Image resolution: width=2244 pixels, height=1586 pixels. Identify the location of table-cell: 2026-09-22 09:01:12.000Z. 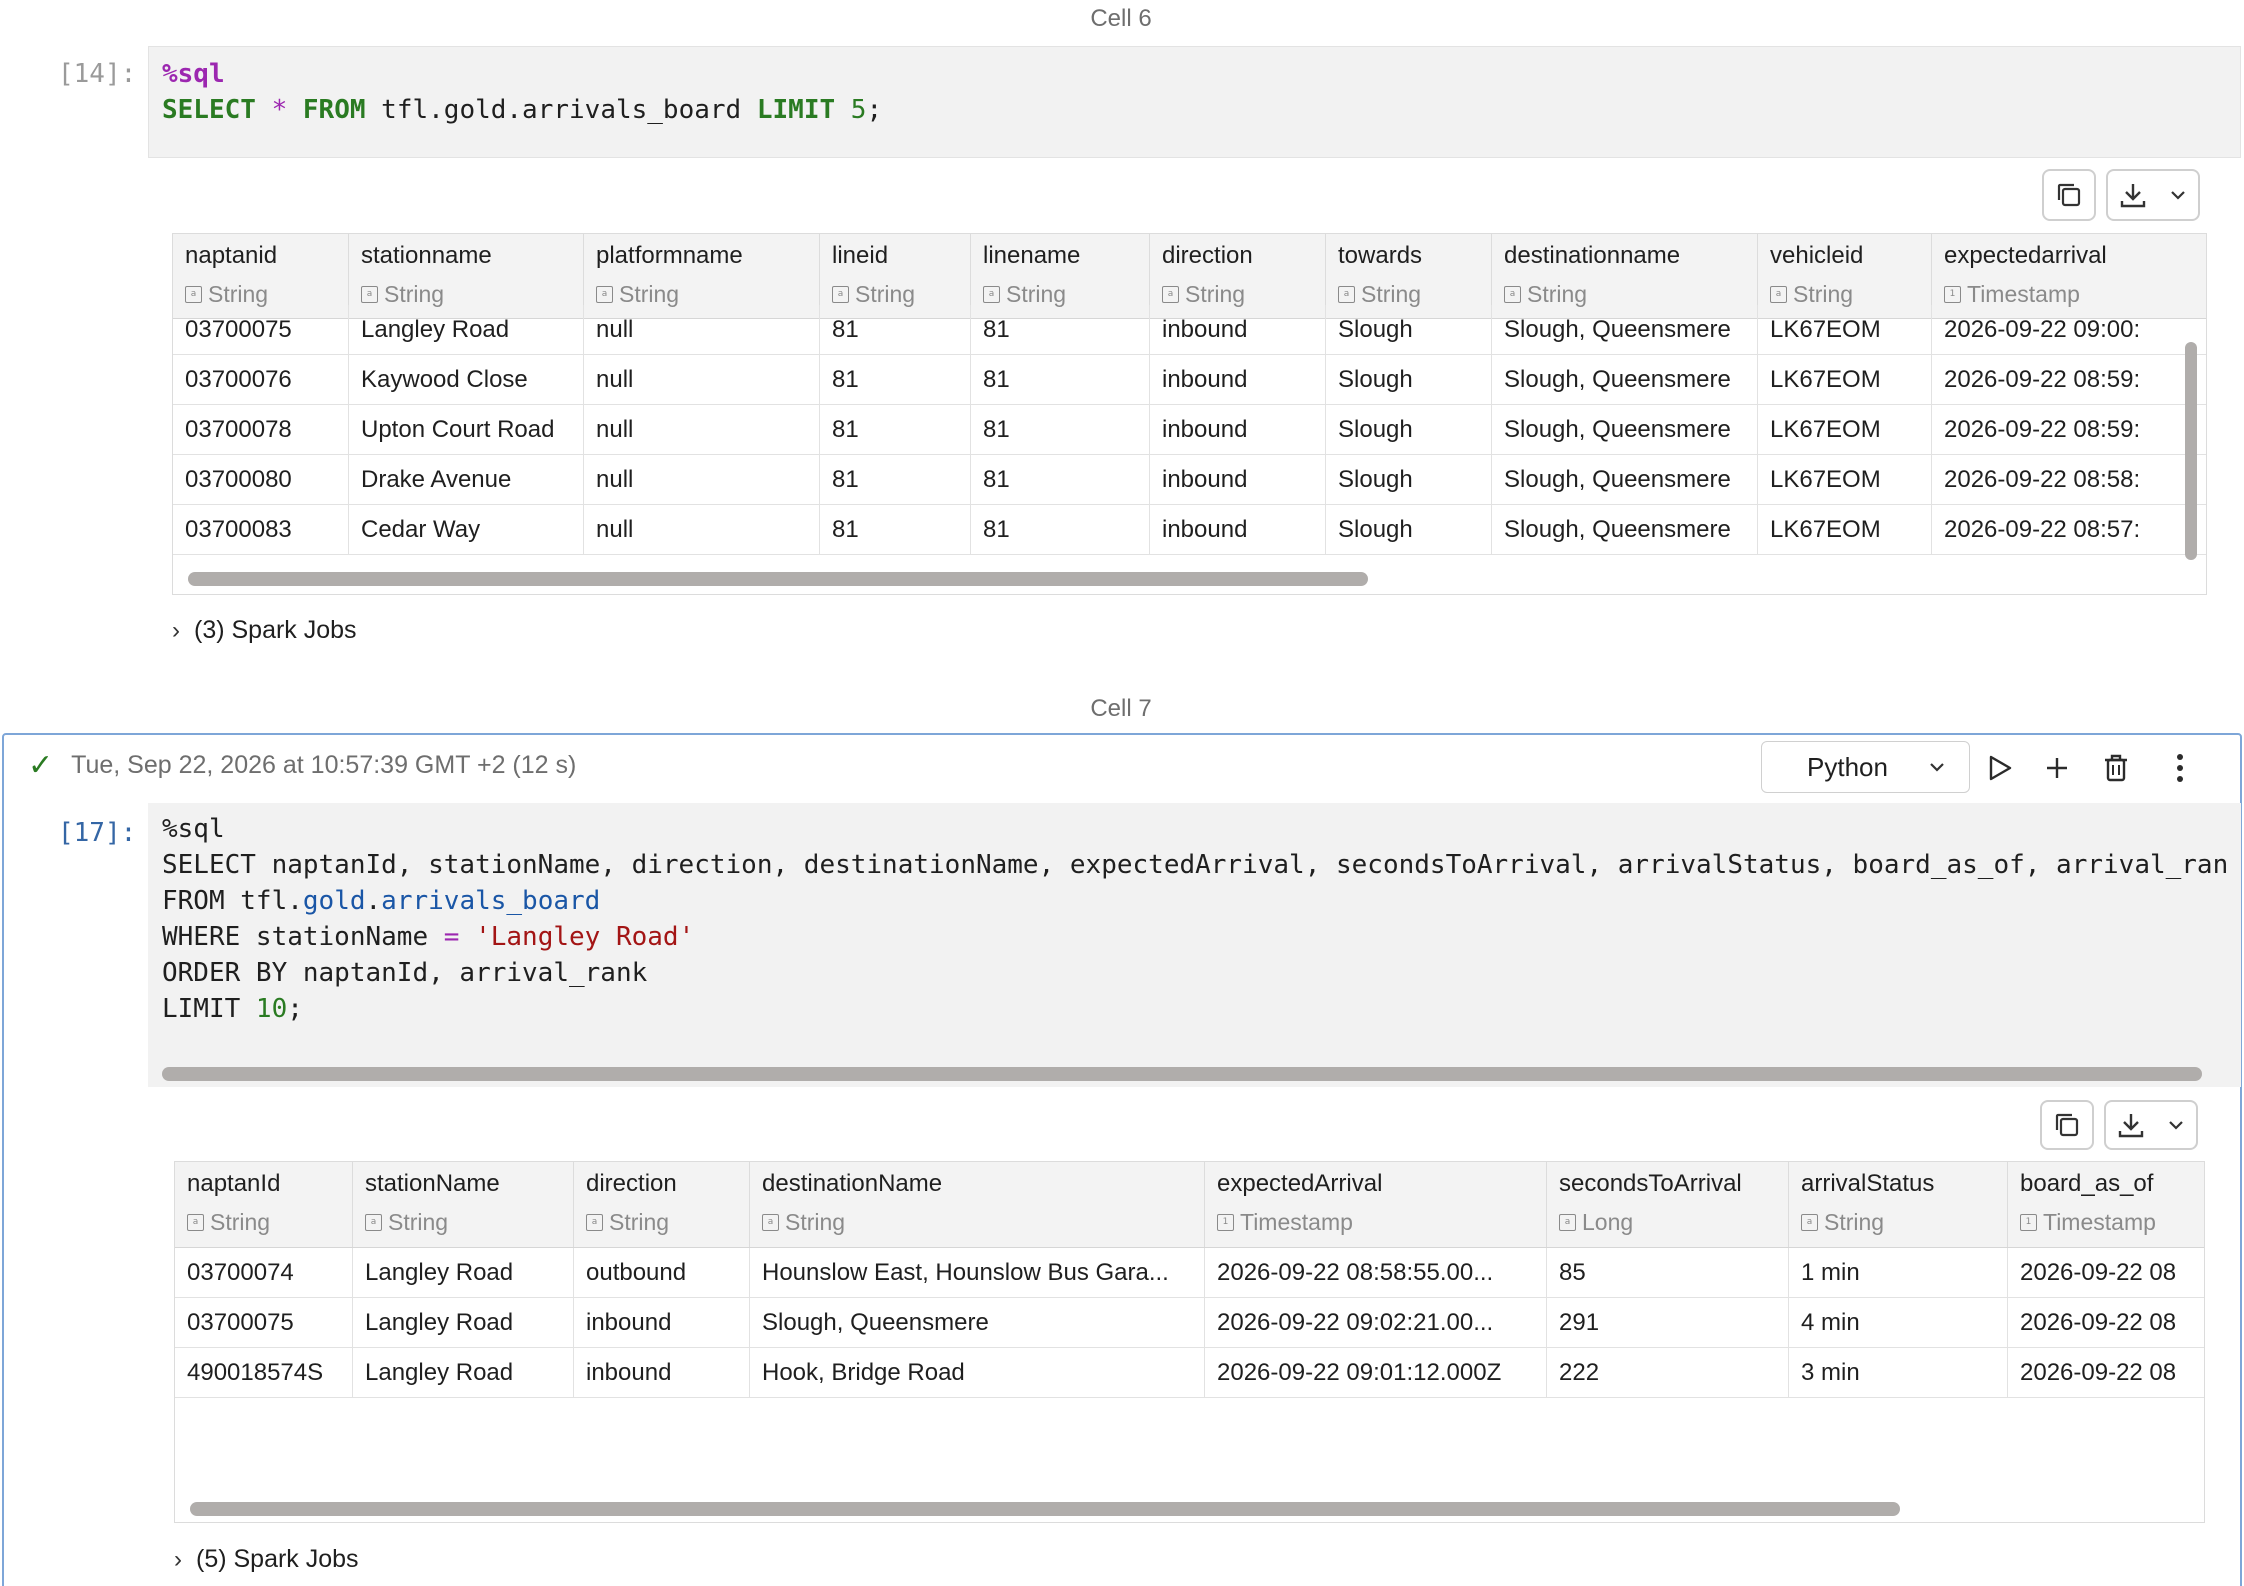
(1376, 1372).